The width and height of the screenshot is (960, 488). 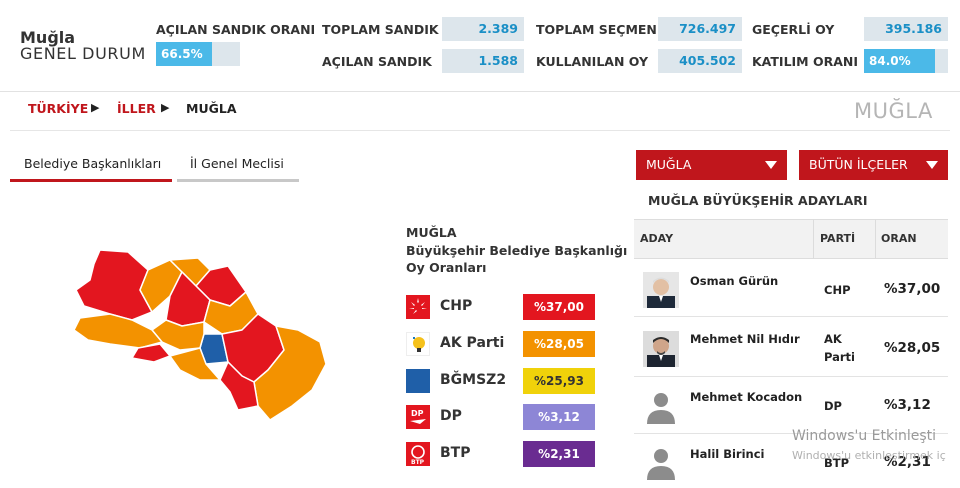 What do you see at coordinates (711, 165) in the screenshot?
I see `province-select: MUĞLA` at bounding box center [711, 165].